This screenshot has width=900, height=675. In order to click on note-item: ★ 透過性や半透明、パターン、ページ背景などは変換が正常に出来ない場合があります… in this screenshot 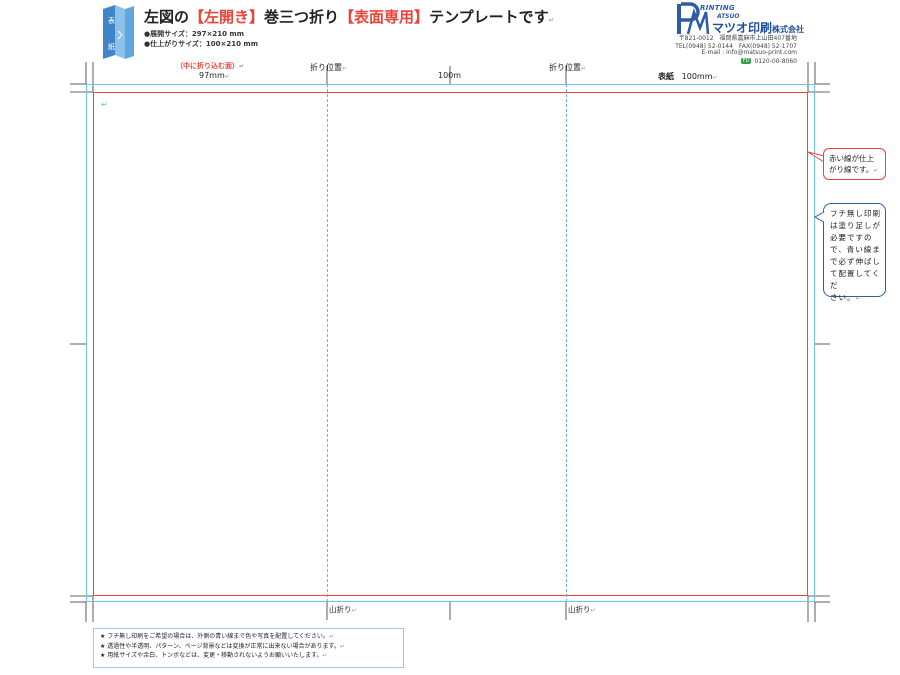, I will do `click(222, 646)`.